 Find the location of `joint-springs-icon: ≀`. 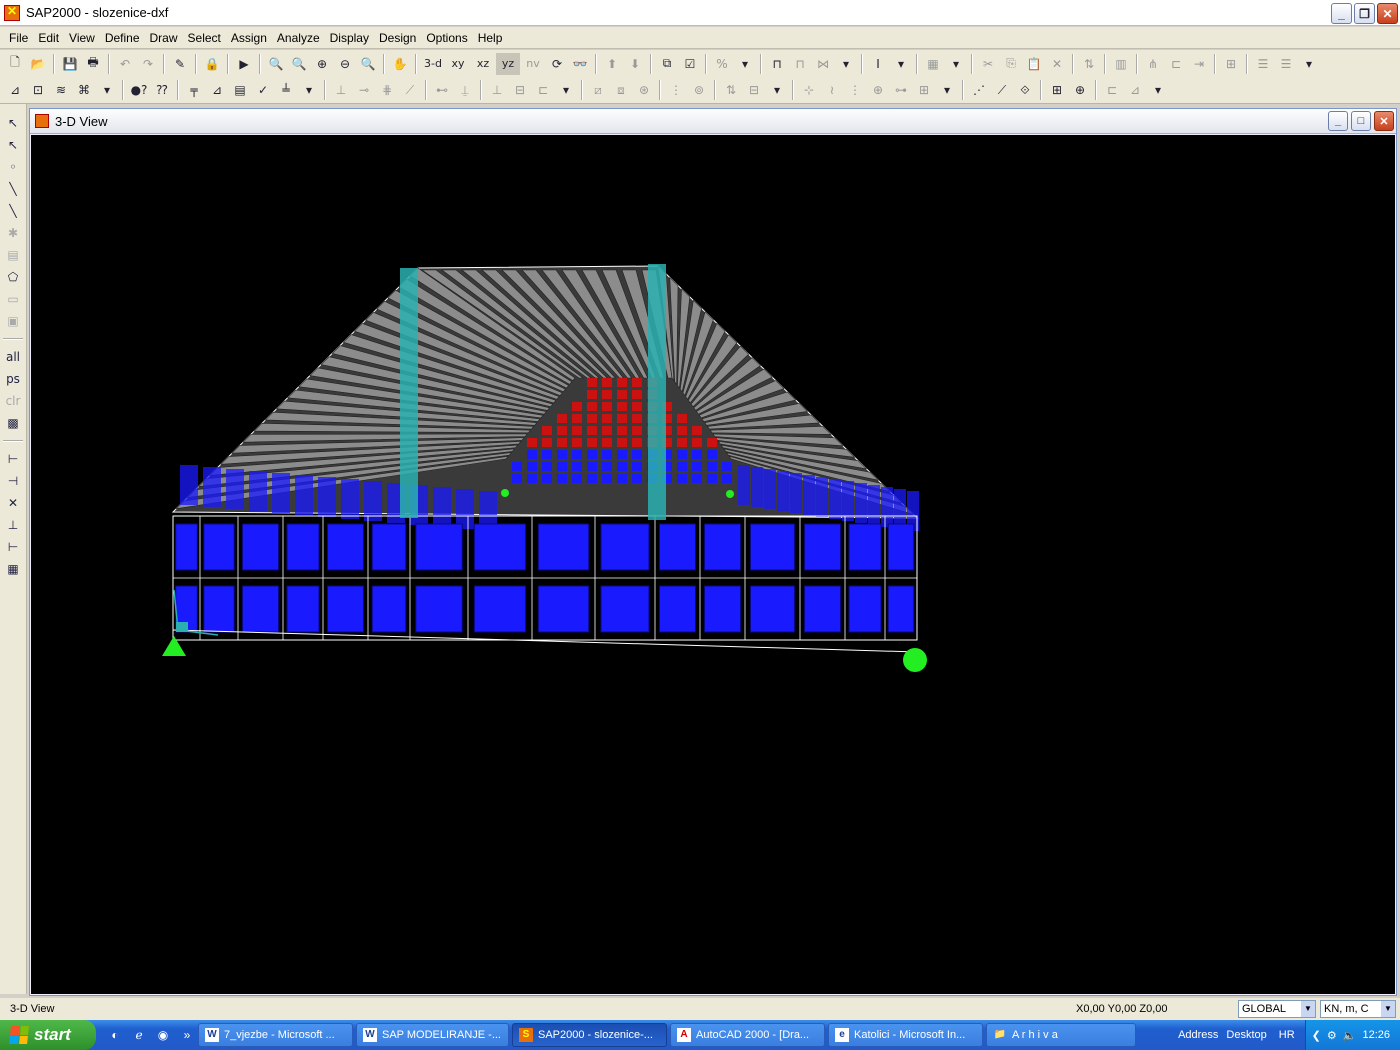

joint-springs-icon: ≀ is located at coordinates (832, 90).